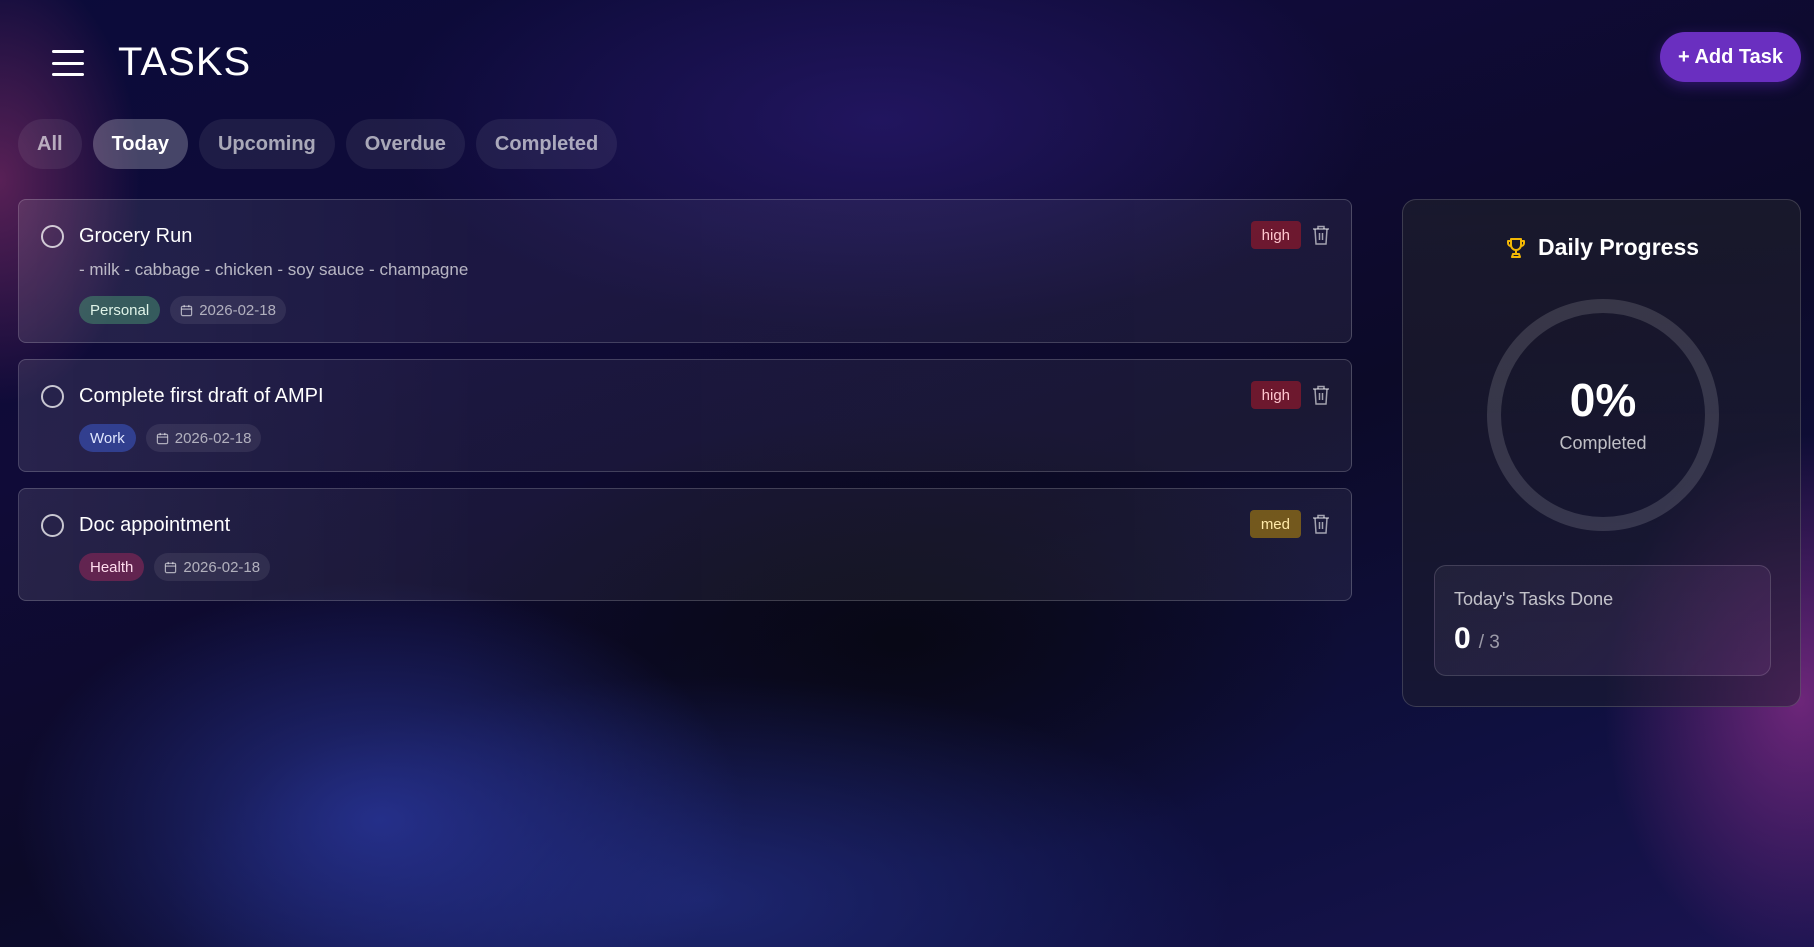  Describe the element at coordinates (120, 310) in the screenshot. I see `category-tag: Personal` at that location.